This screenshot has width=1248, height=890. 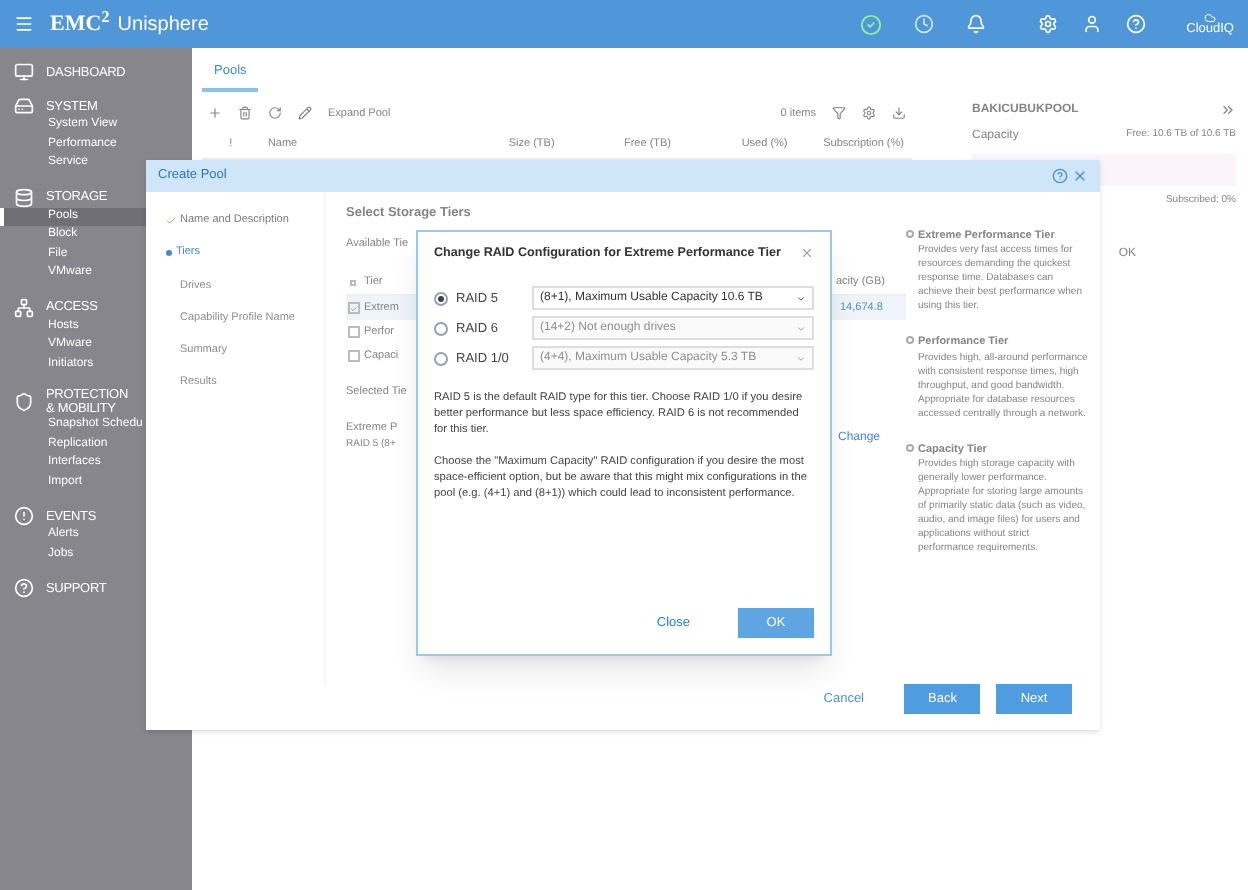 I want to click on delete-icon, so click(x=245, y=113).